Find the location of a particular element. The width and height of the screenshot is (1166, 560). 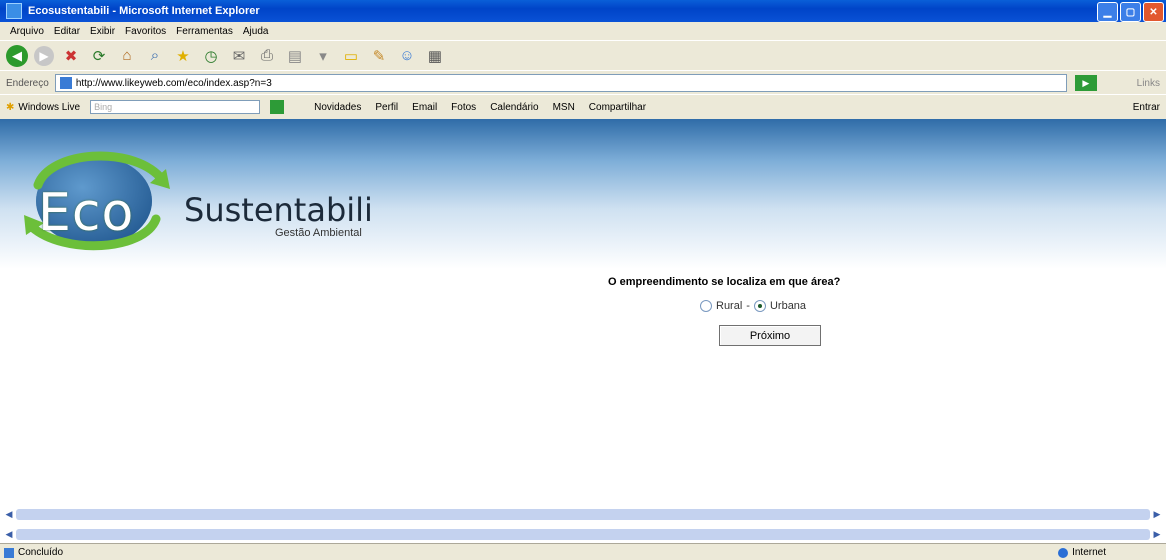

radio-urbana is located at coordinates (759, 306).